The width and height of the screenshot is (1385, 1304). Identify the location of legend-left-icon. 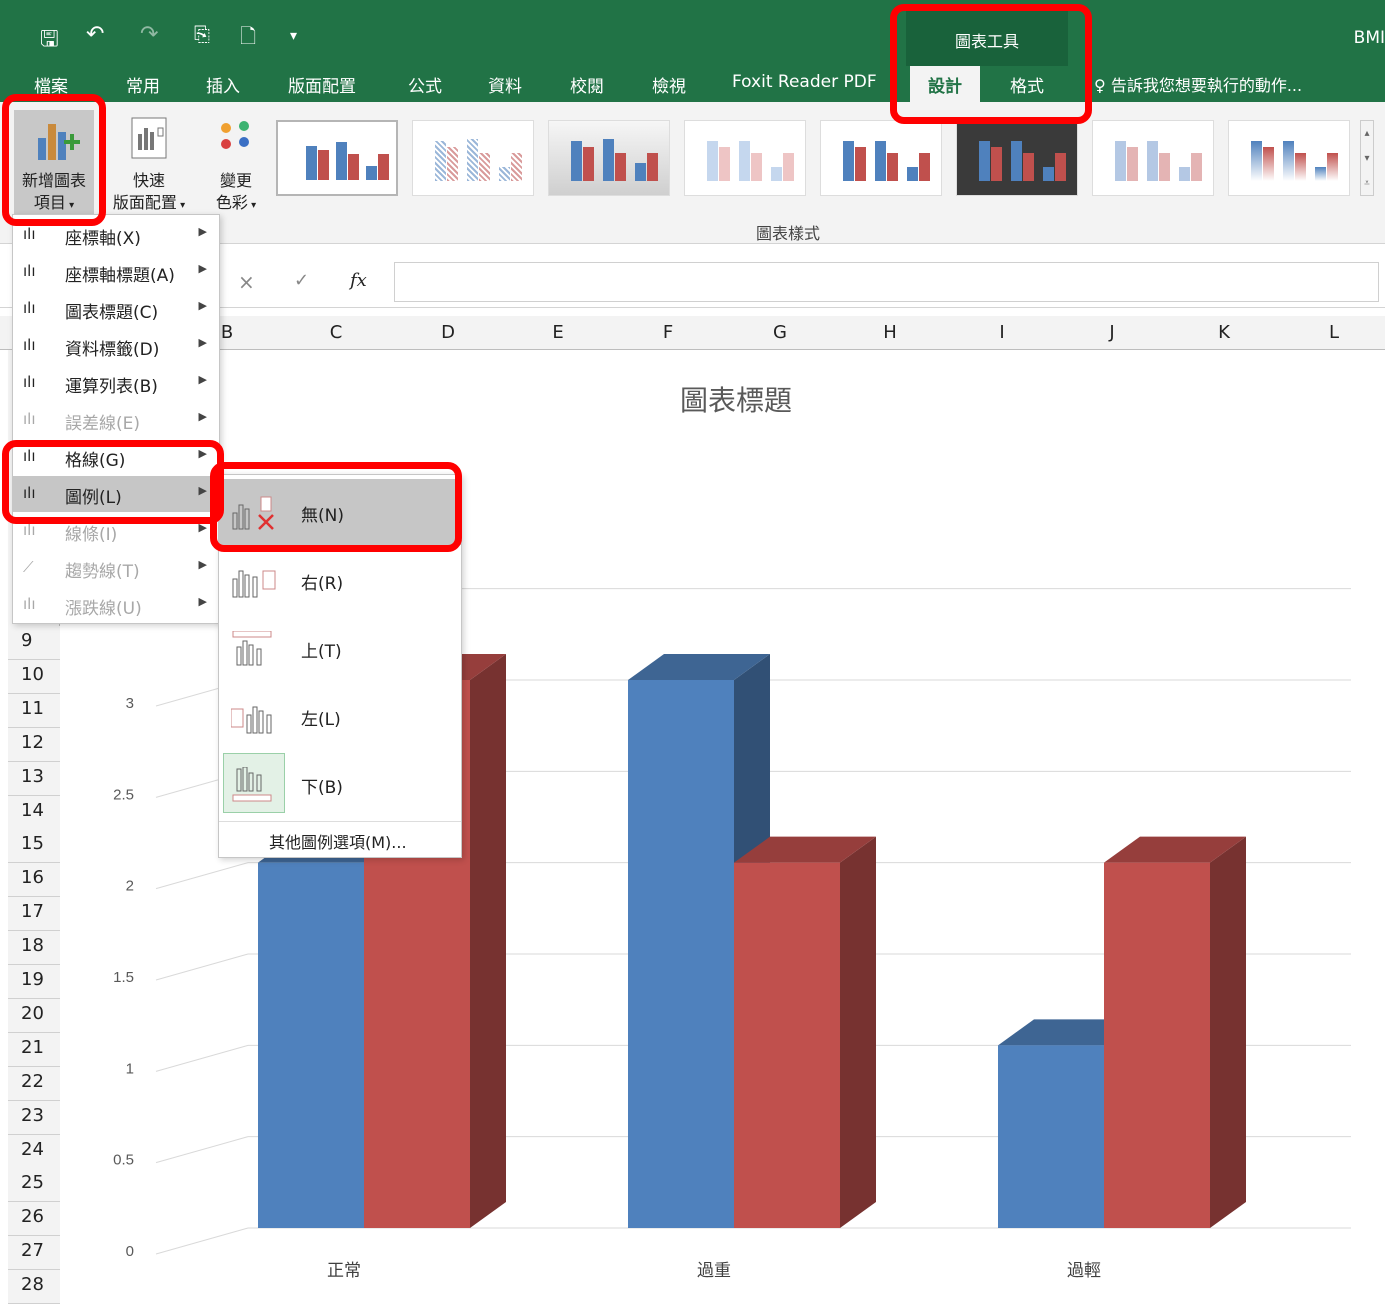
(251, 720).